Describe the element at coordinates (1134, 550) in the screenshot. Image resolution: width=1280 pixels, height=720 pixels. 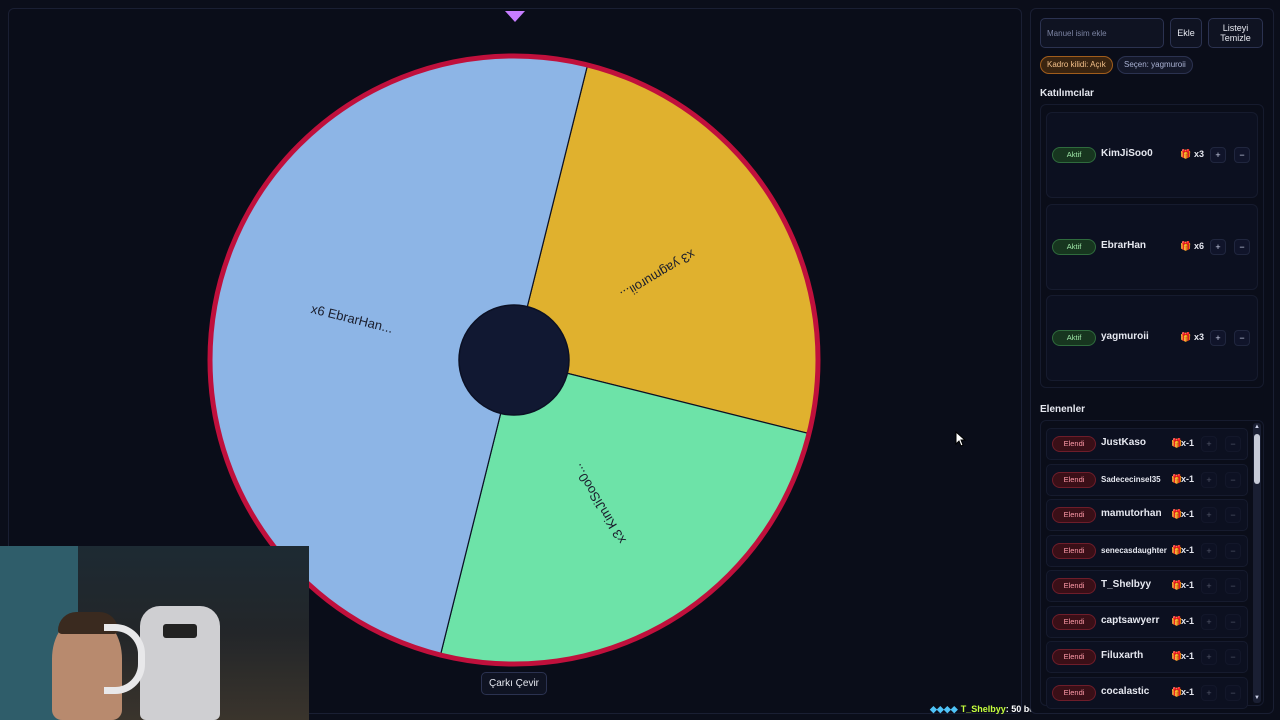
I see `participant-name: senecasdaughter` at that location.